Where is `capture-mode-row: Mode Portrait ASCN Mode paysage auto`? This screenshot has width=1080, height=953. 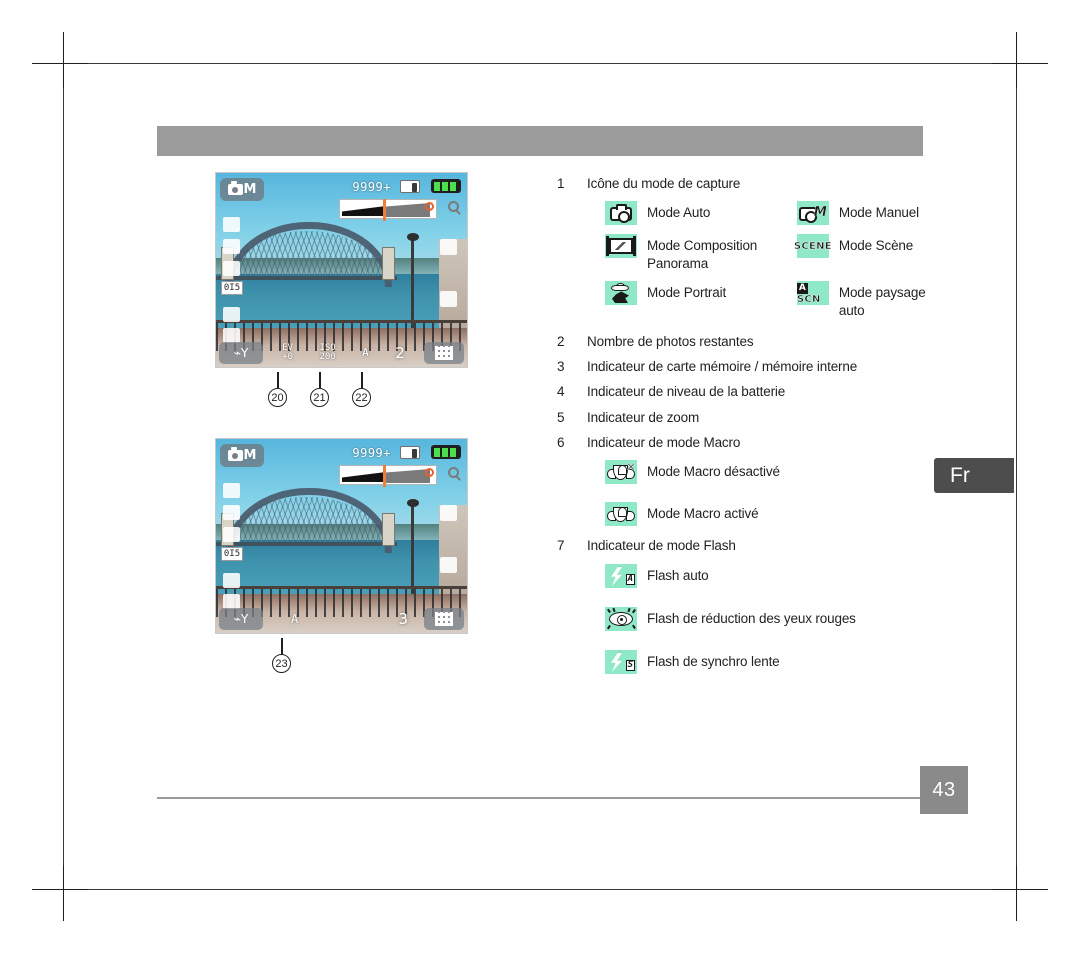
capture-mode-row: Mode Portrait ASCN Mode paysage auto is located at coordinates (781, 300).